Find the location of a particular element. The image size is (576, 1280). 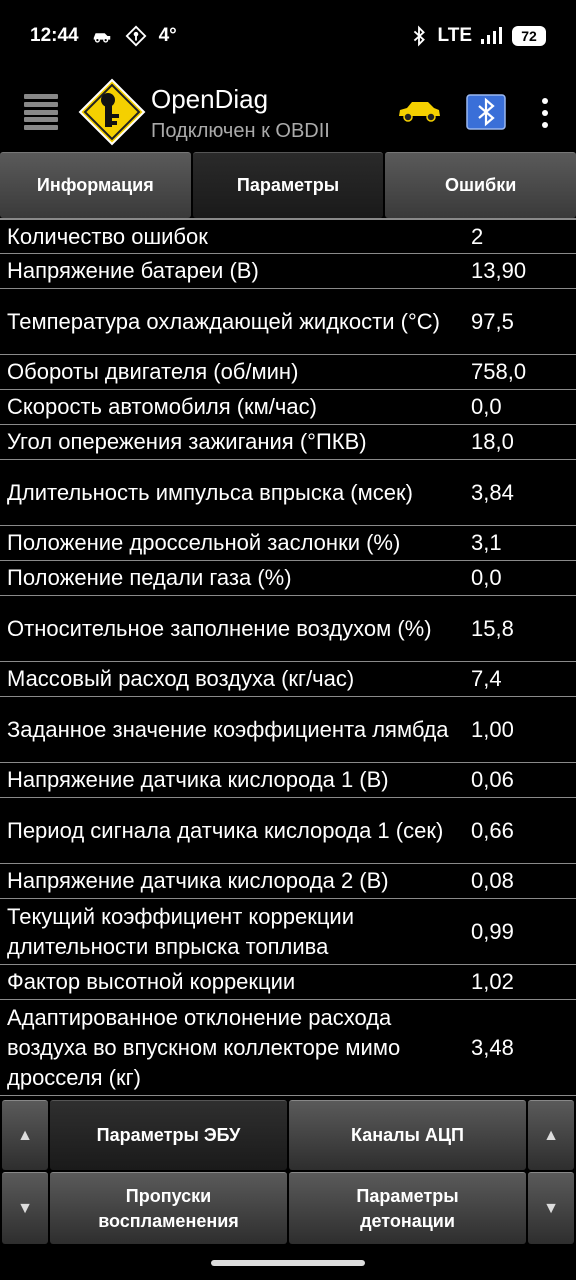

parameter-name: Длительность импульса впрыска (мсек) is located at coordinates (210, 492).